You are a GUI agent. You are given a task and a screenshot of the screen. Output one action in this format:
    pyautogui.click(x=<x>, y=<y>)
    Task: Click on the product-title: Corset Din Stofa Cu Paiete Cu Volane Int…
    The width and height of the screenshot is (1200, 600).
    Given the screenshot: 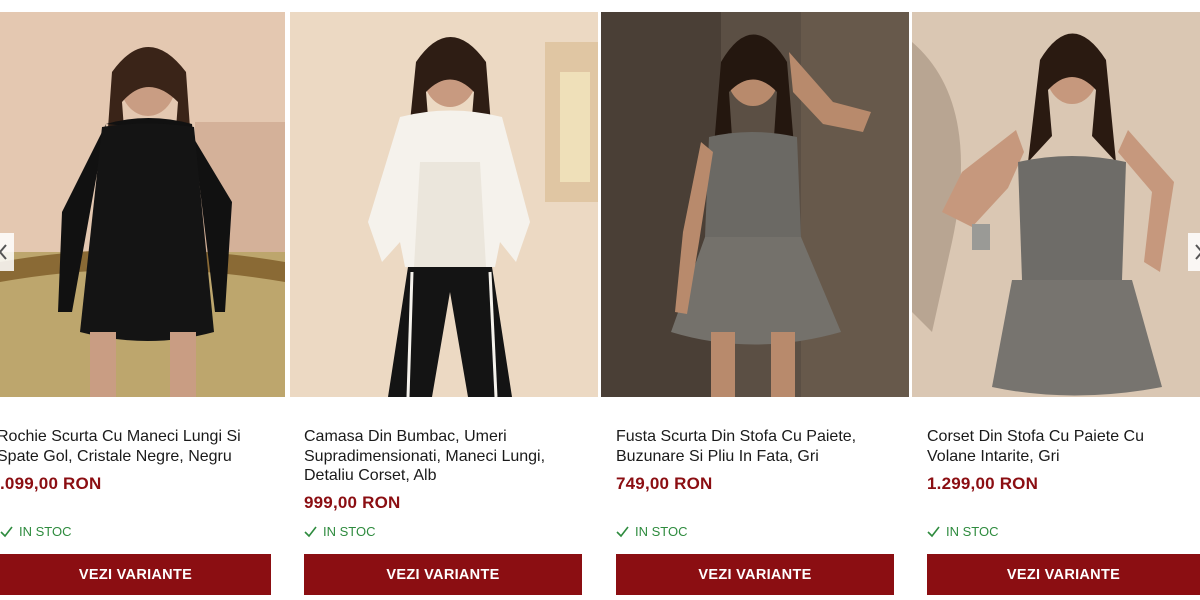 What is the action you would take?
    pyautogui.click(x=1057, y=446)
    